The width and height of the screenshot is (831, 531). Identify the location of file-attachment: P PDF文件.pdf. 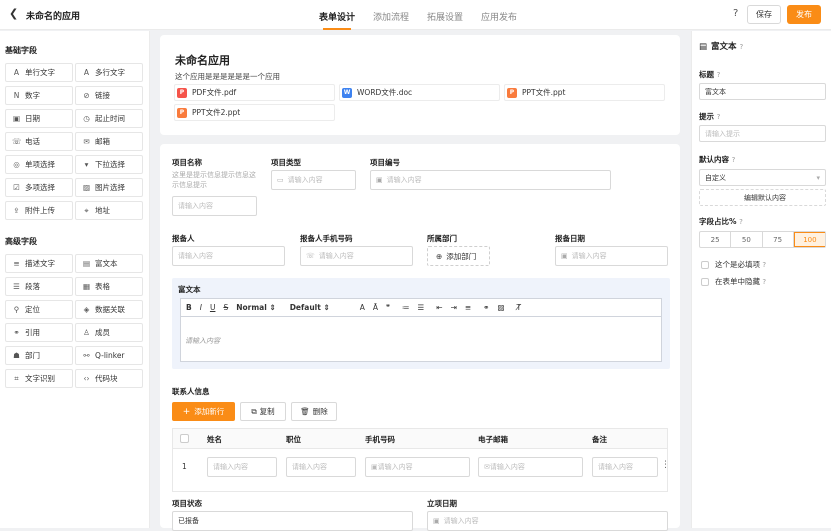
(254, 92).